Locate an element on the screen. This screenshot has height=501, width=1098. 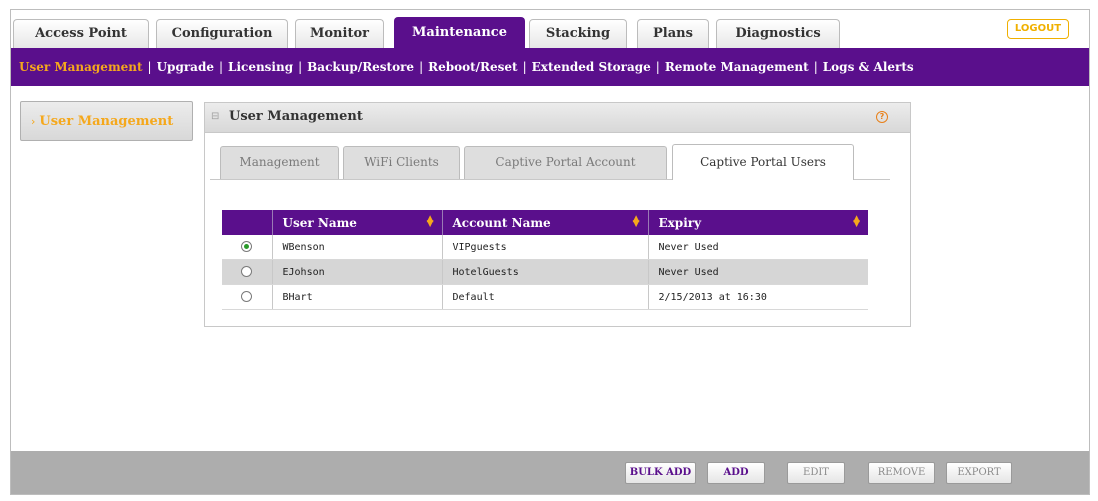
tab-management: Management is located at coordinates (279, 162).